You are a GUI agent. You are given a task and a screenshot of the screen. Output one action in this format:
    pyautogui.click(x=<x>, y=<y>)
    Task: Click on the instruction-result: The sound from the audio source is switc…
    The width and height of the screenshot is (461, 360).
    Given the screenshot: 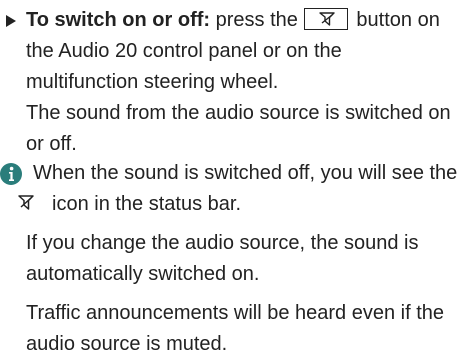 What is the action you would take?
    pyautogui.click(x=238, y=128)
    